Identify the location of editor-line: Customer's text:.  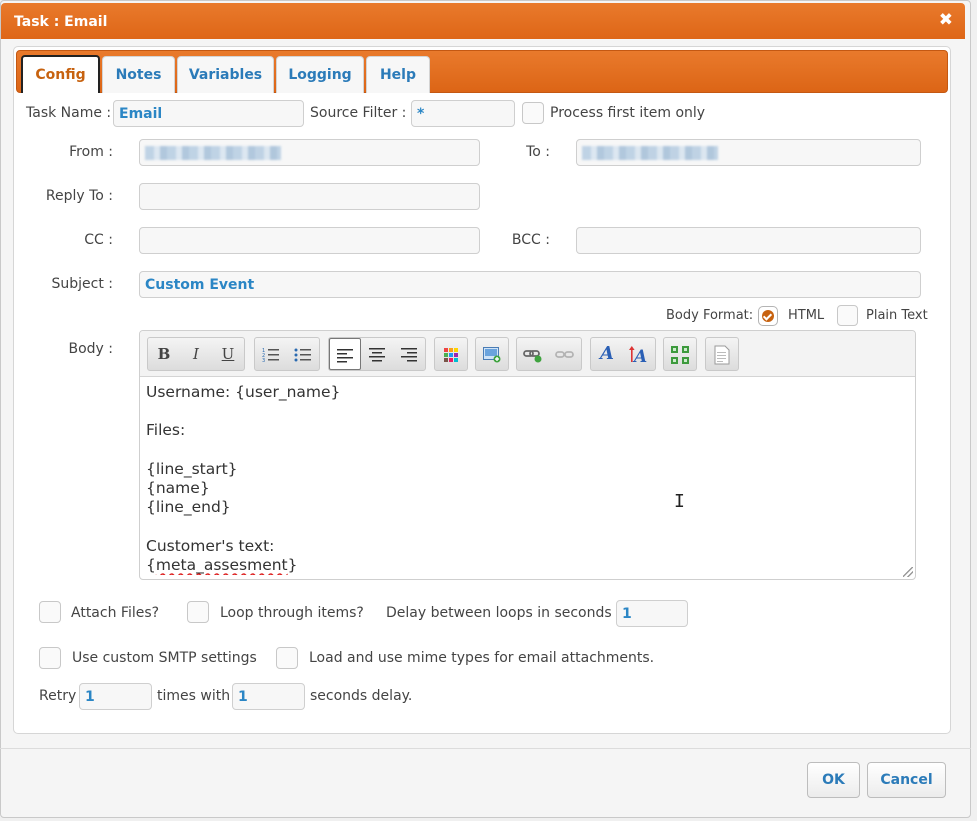
(210, 545).